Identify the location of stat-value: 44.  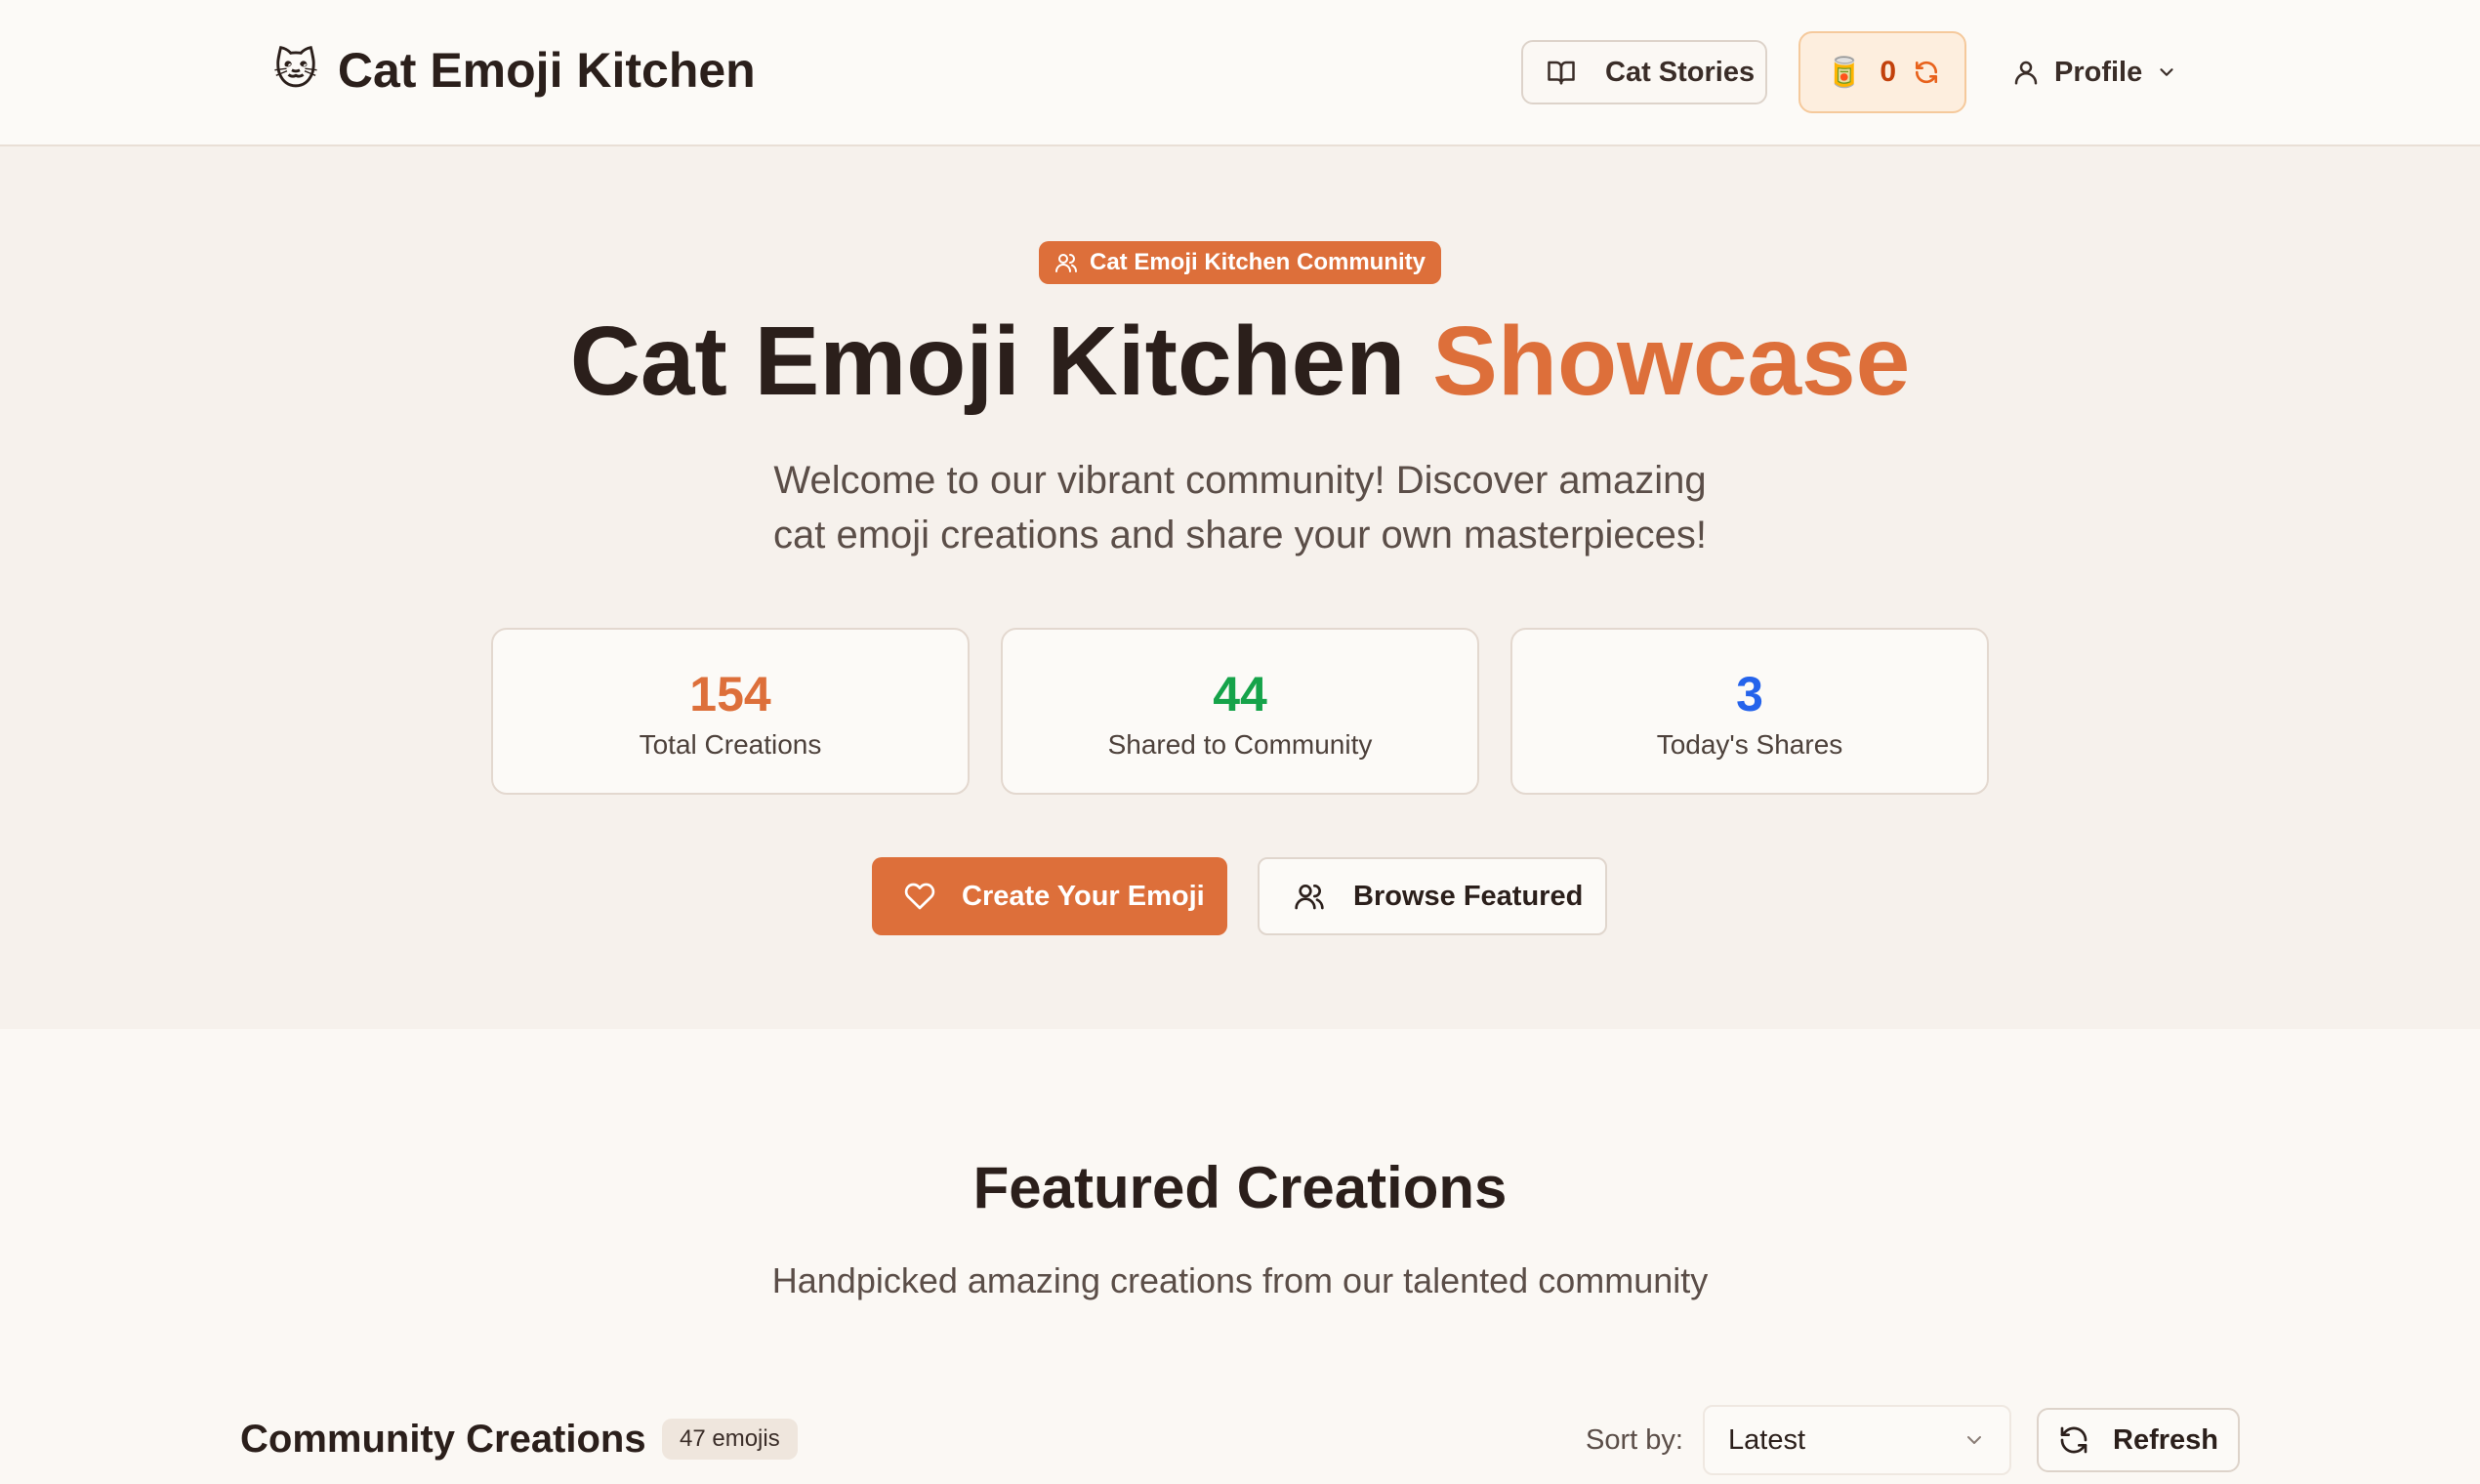
(1240, 694).